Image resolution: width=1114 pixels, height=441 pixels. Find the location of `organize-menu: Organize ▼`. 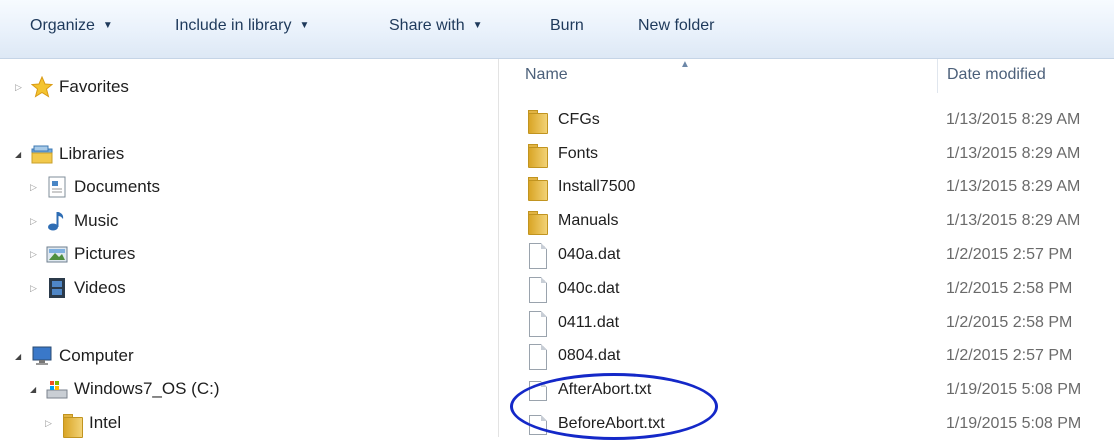

organize-menu: Organize ▼ is located at coordinates (71, 26).